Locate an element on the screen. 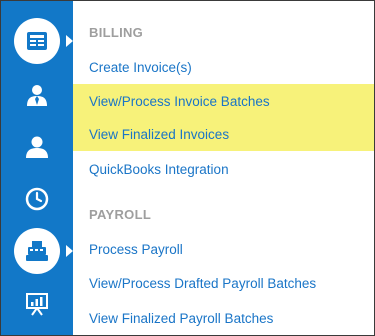 This screenshot has height=336, width=375. clock-icon is located at coordinates (37, 199).